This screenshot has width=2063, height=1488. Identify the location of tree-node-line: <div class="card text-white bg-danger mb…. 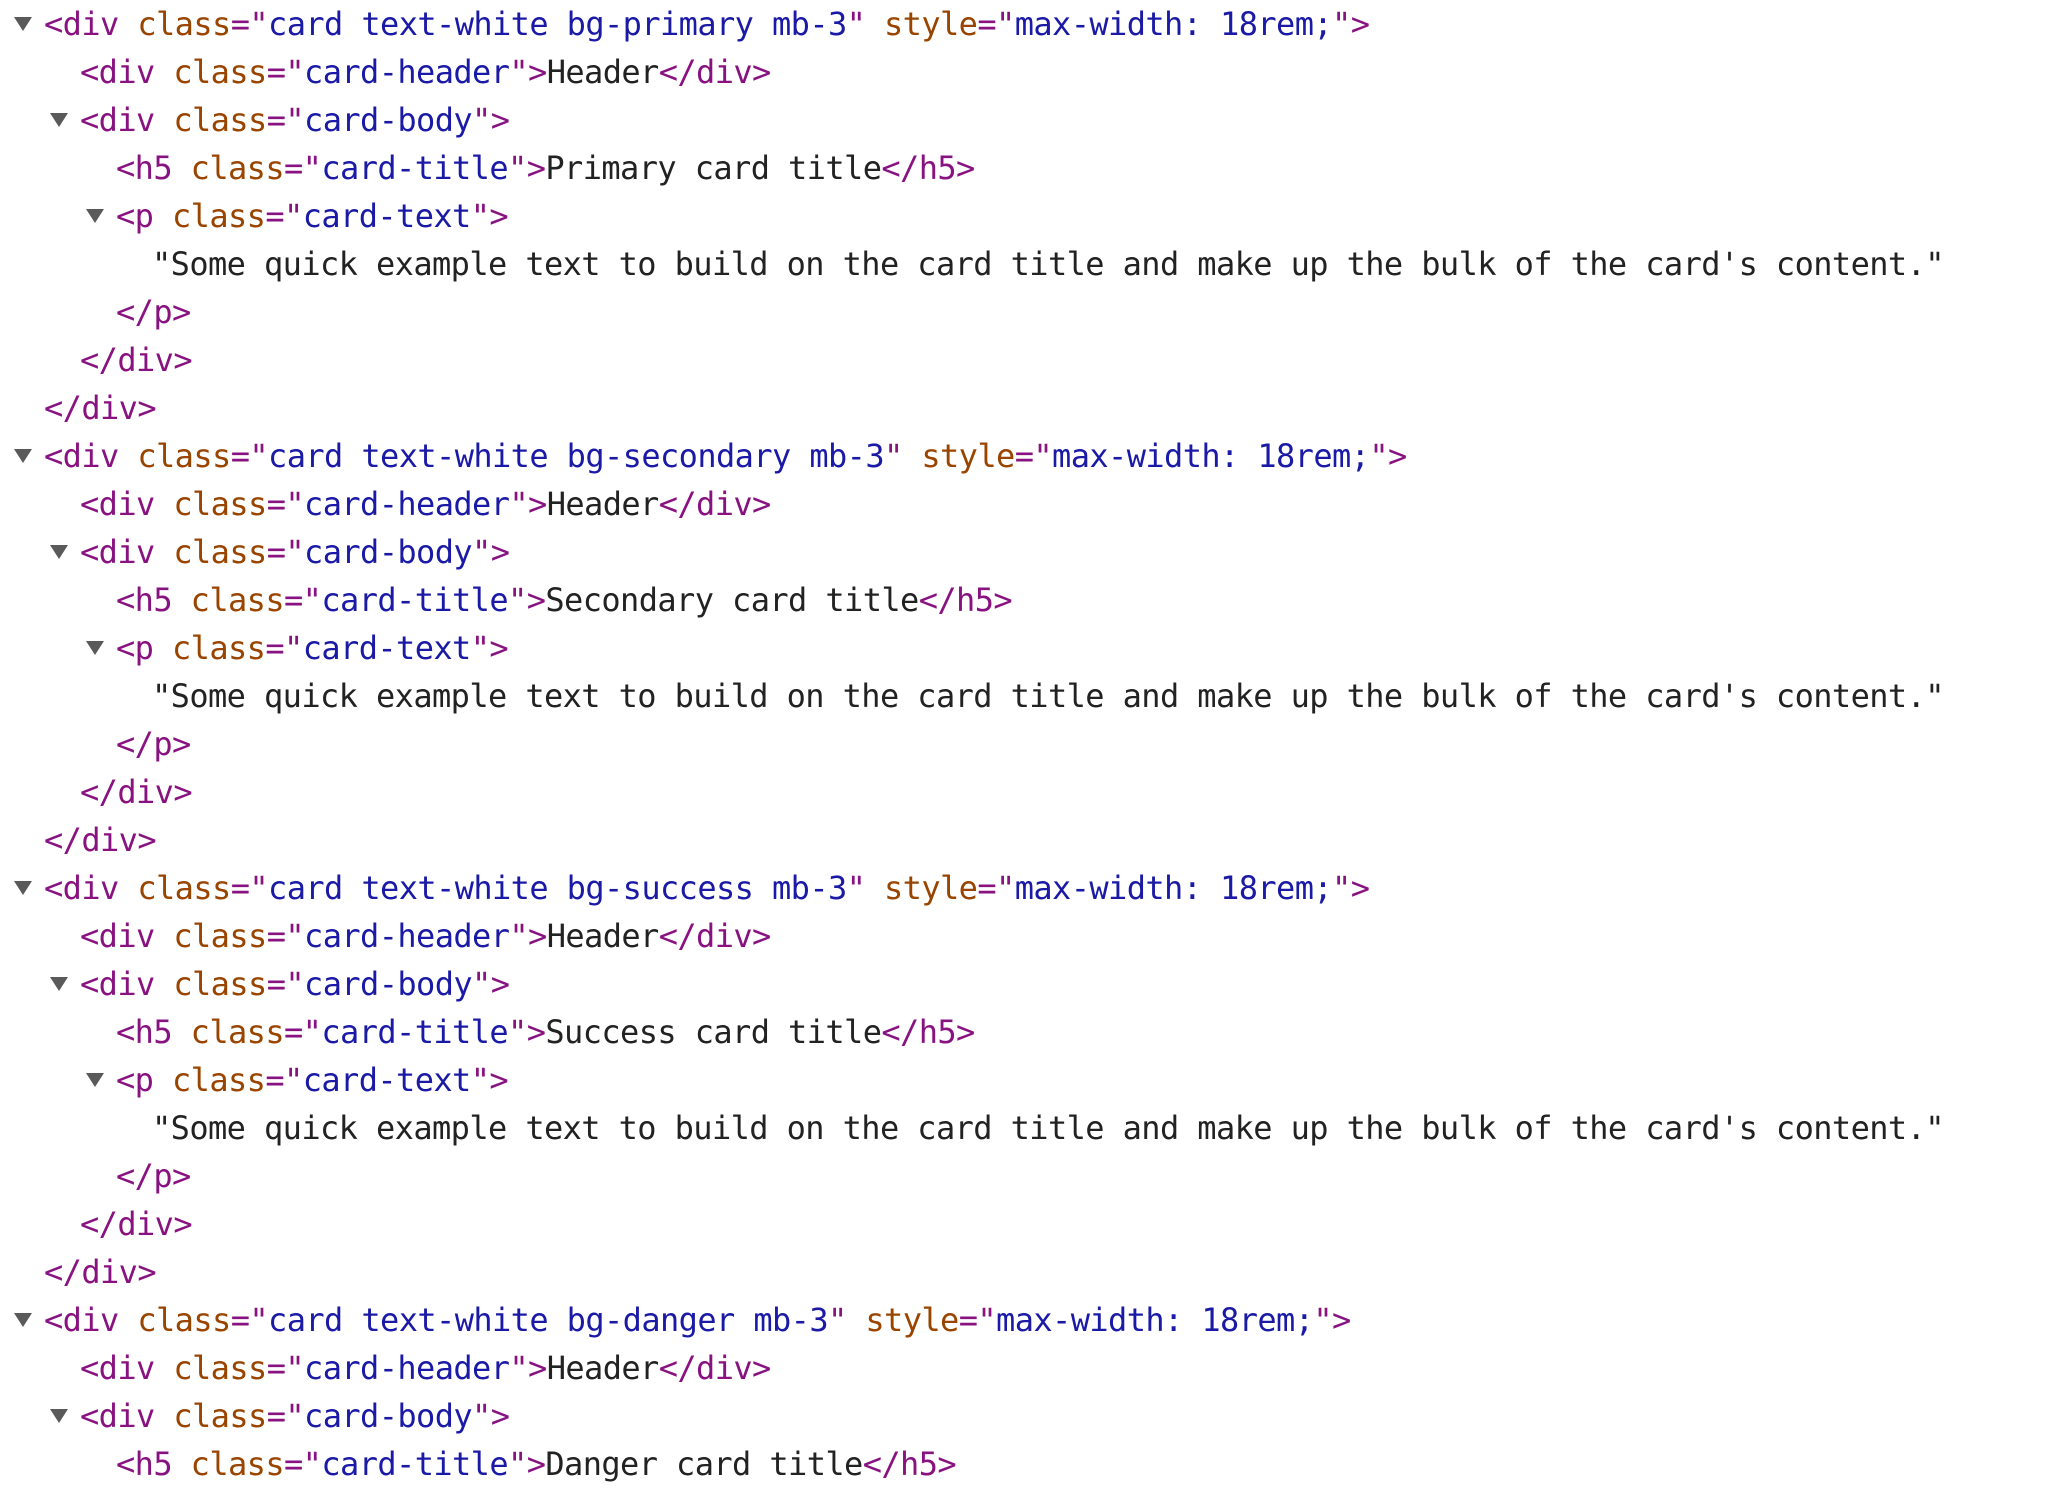
(1031, 1320).